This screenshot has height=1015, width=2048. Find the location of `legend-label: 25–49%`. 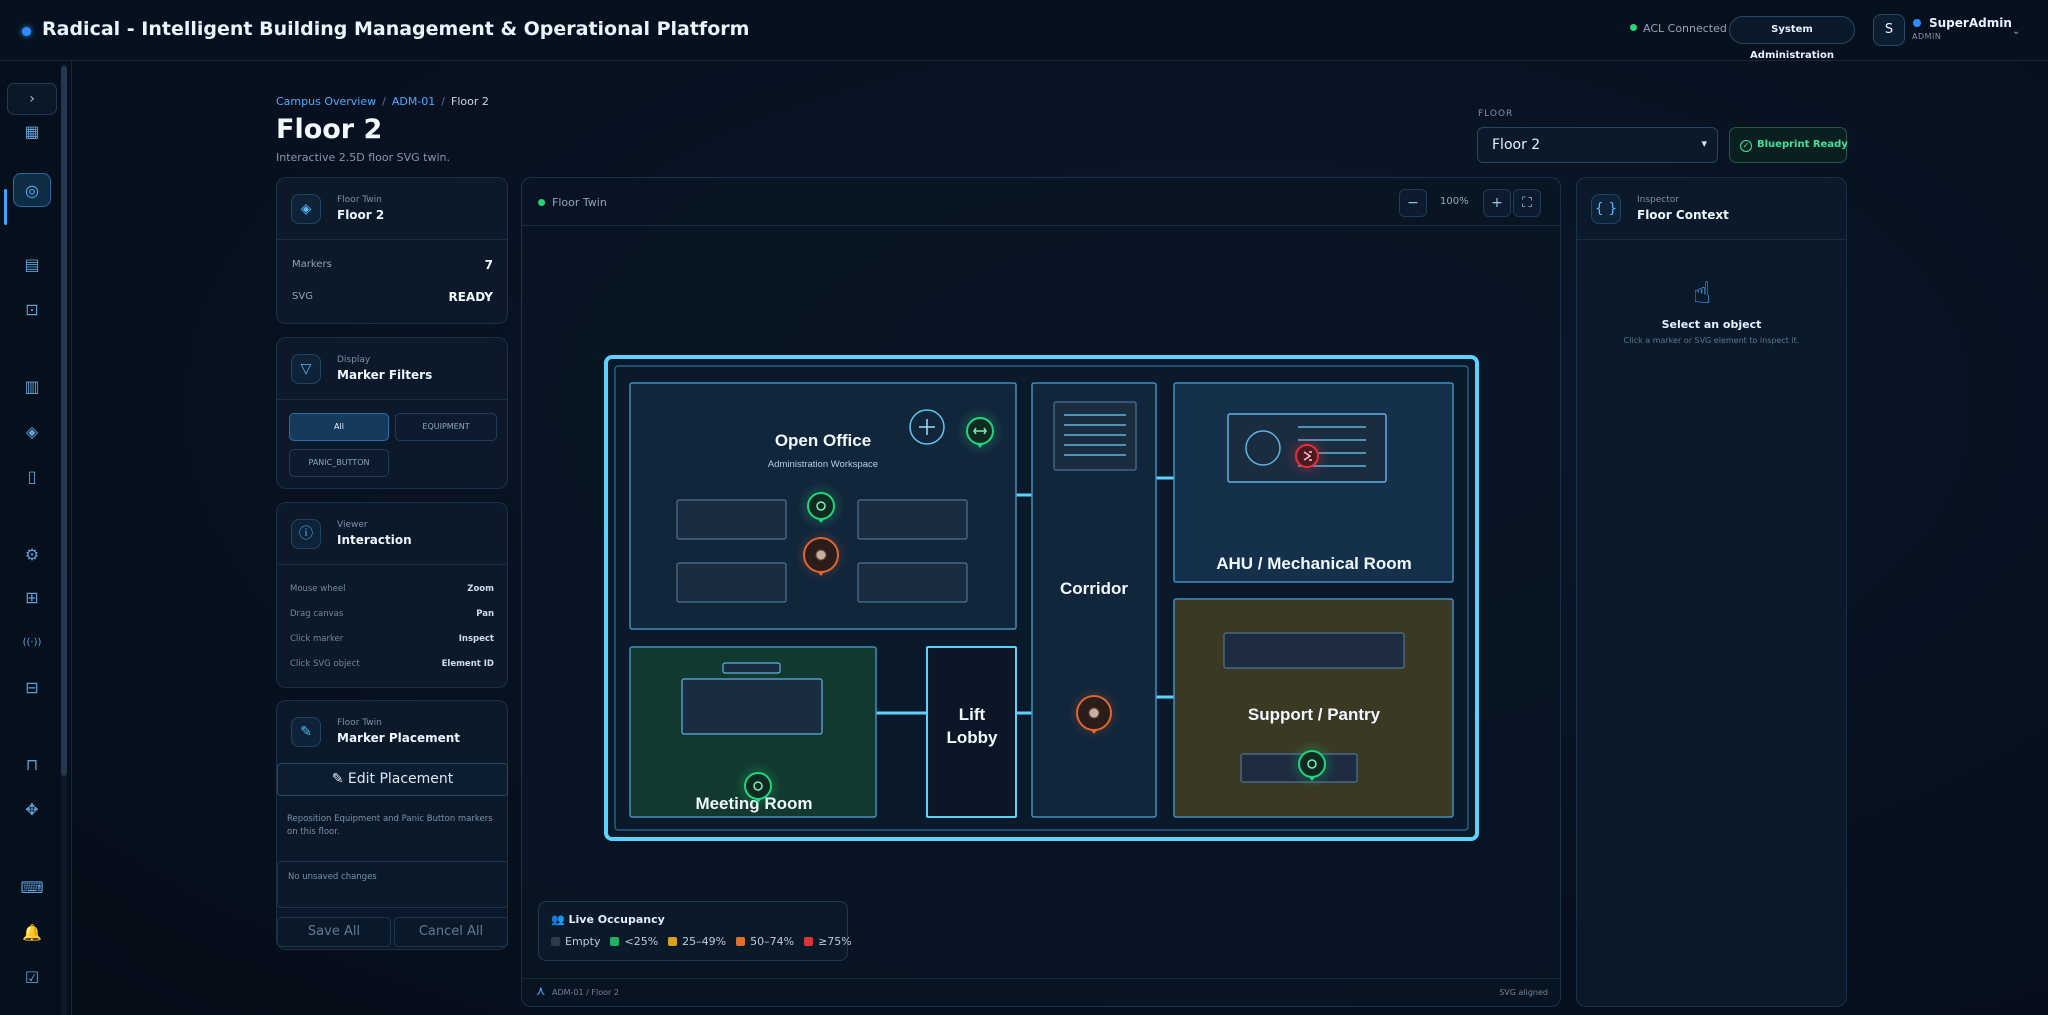

legend-label: 25–49% is located at coordinates (704, 941).